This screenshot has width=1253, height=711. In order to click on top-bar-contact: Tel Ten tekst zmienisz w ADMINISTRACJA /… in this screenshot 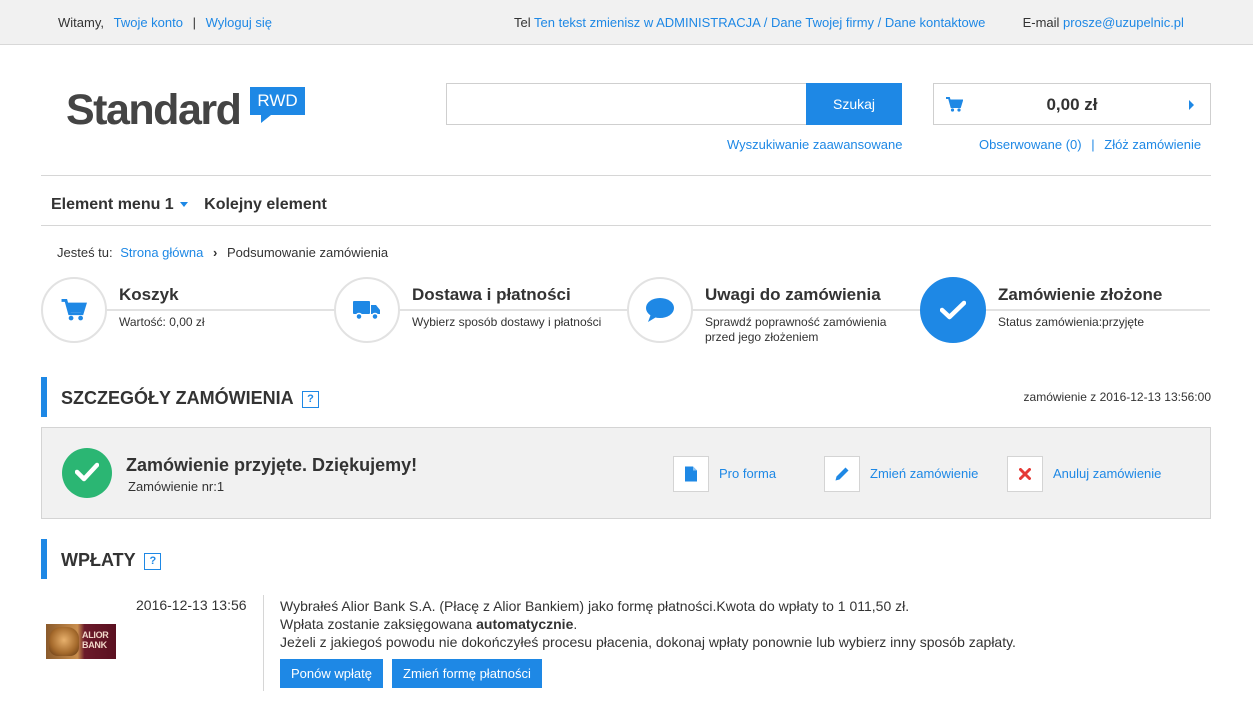, I will do `click(849, 22)`.